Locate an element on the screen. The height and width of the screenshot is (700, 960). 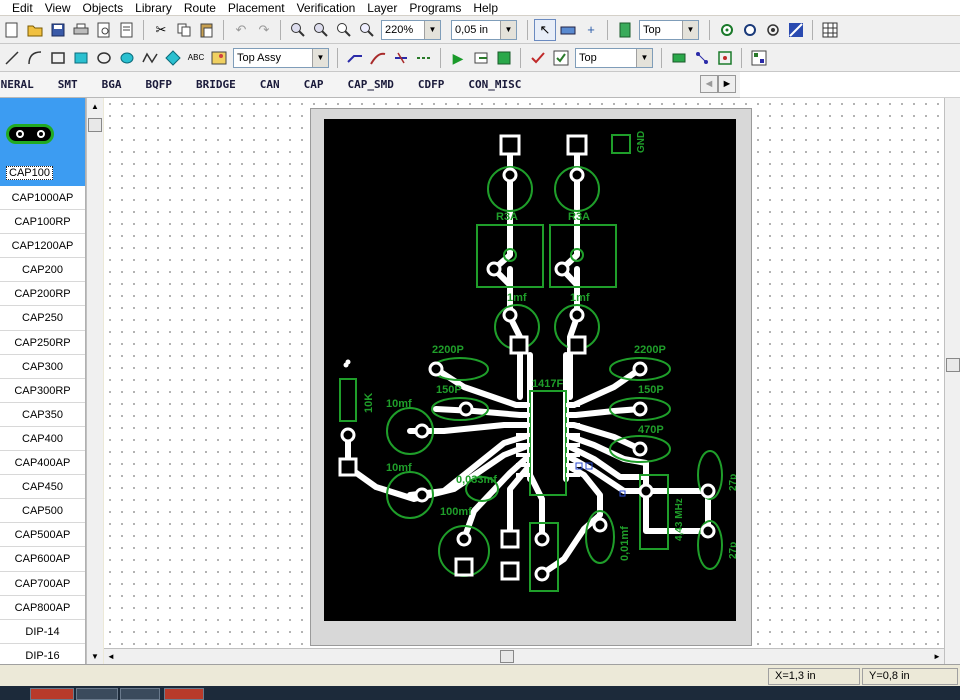
properties-icon is located at coordinates (759, 58).